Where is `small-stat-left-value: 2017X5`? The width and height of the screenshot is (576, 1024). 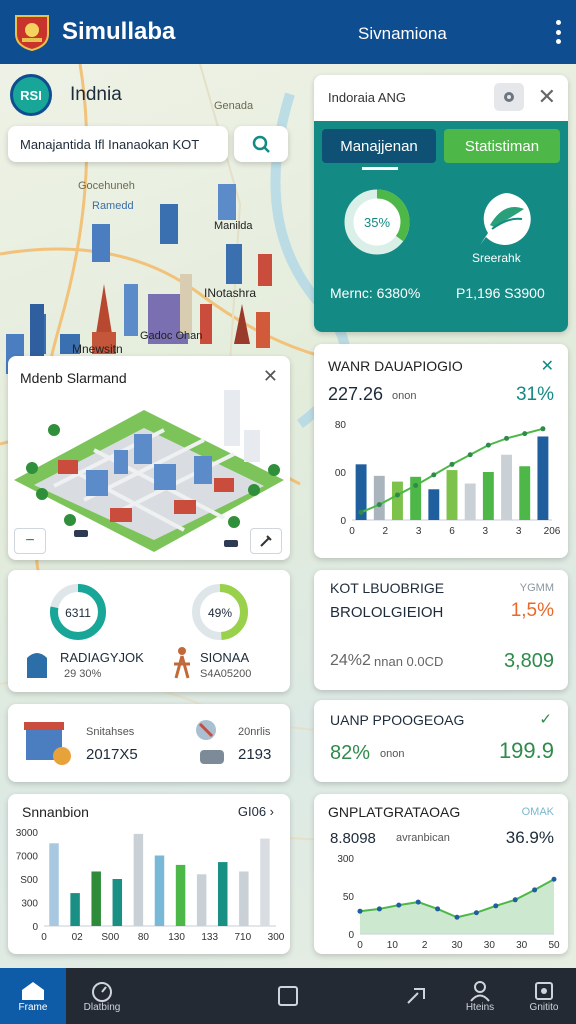
small-stat-left-value: 2017X5 is located at coordinates (112, 754).